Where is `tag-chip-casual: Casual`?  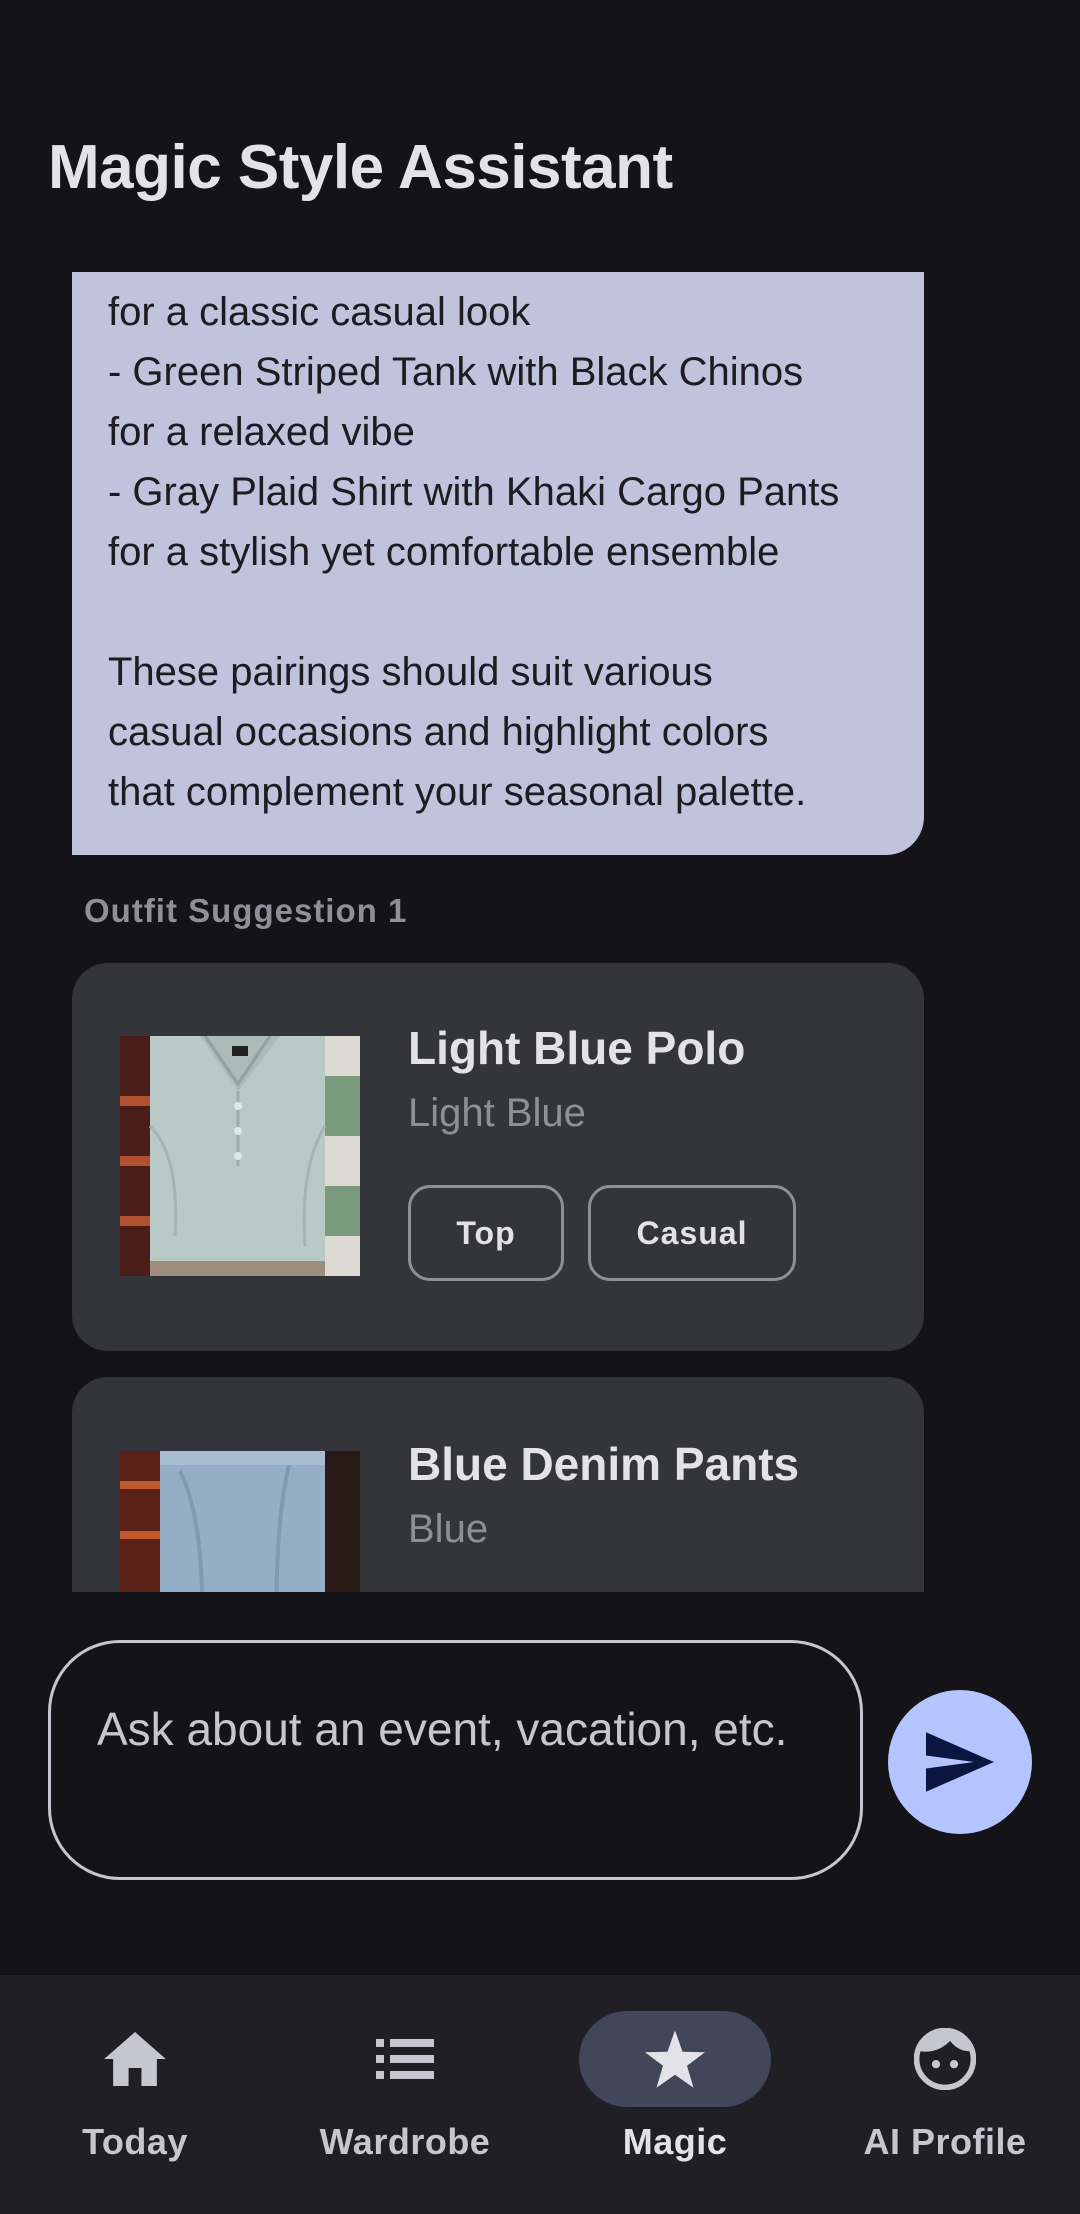
tag-chip-casual: Casual is located at coordinates (692, 1233).